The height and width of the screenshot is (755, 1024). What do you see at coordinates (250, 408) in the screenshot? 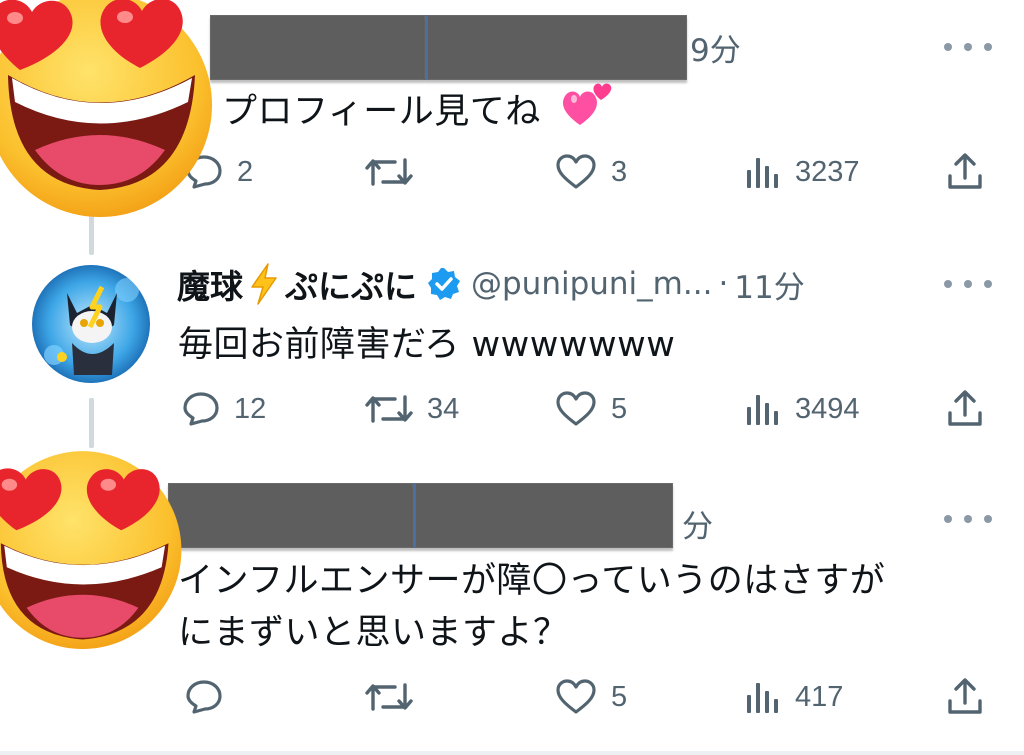
I see `reply-count: 12` at bounding box center [250, 408].